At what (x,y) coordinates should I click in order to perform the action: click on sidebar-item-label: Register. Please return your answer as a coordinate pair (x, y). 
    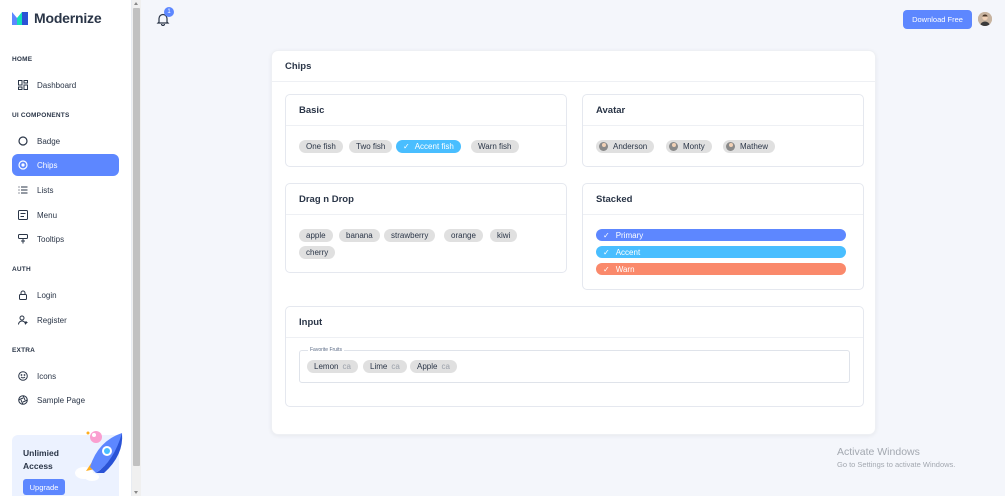
    Looking at the image, I should click on (52, 320).